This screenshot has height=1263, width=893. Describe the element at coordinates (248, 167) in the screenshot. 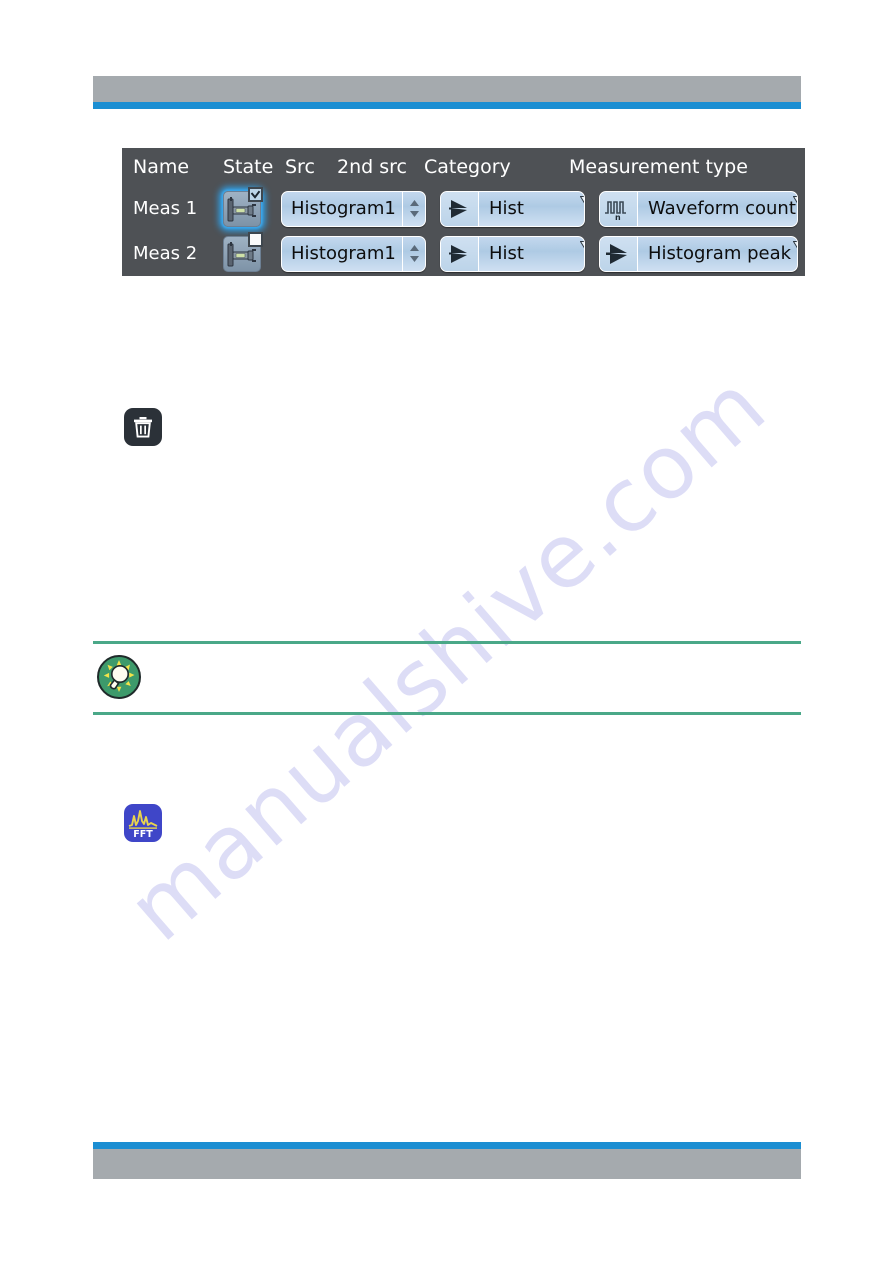

I see `column-header-state: State` at that location.